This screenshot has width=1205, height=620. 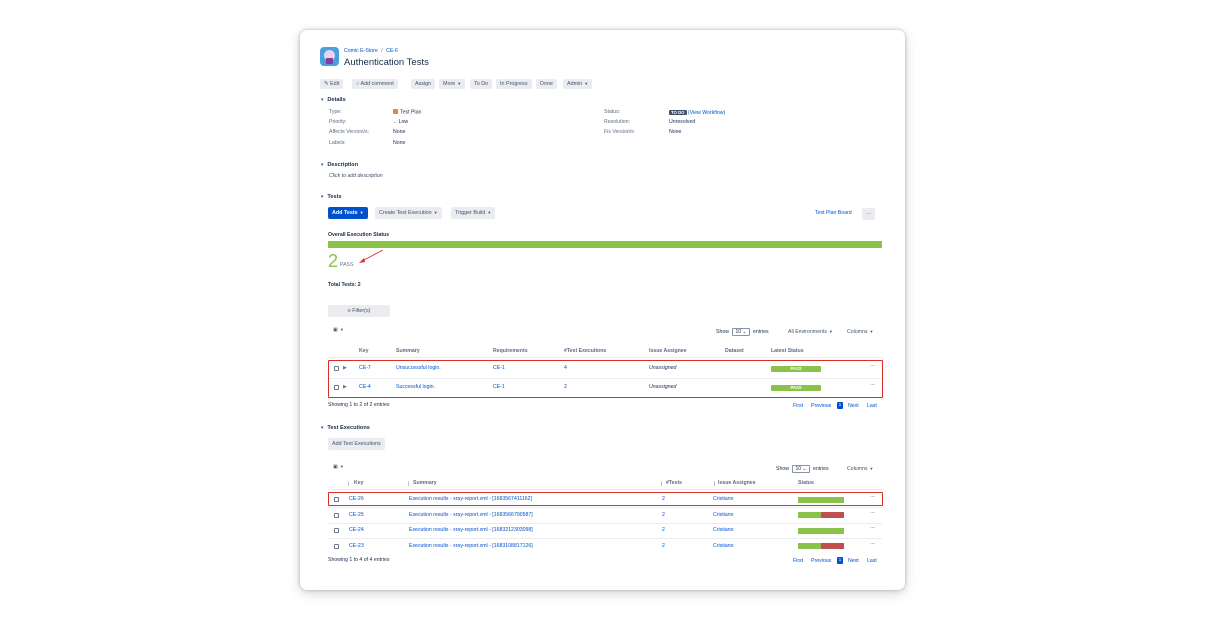 What do you see at coordinates (481, 84) in the screenshot?
I see `to-do-button: To Do` at bounding box center [481, 84].